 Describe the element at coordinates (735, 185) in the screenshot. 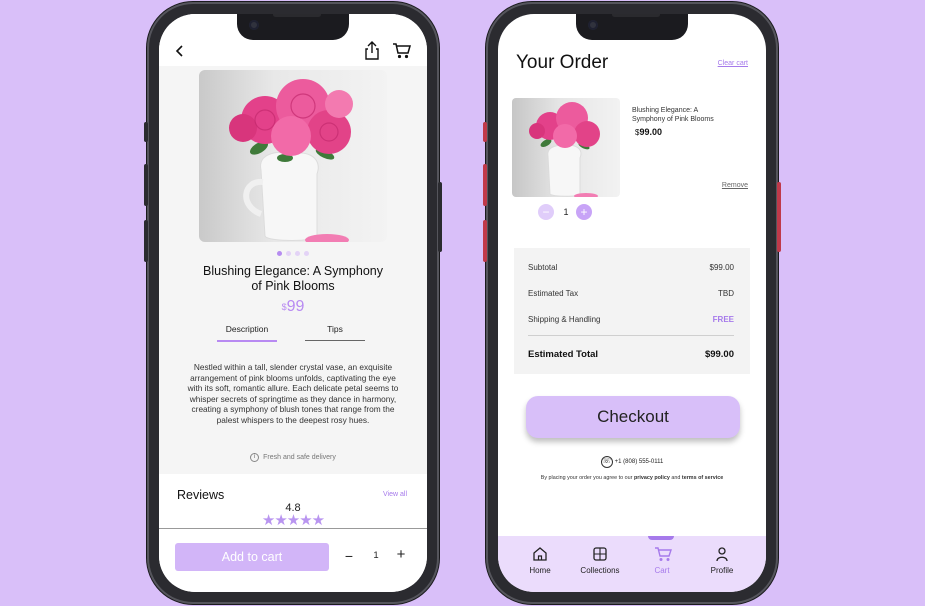

I see `remove-item-link: Remove` at that location.